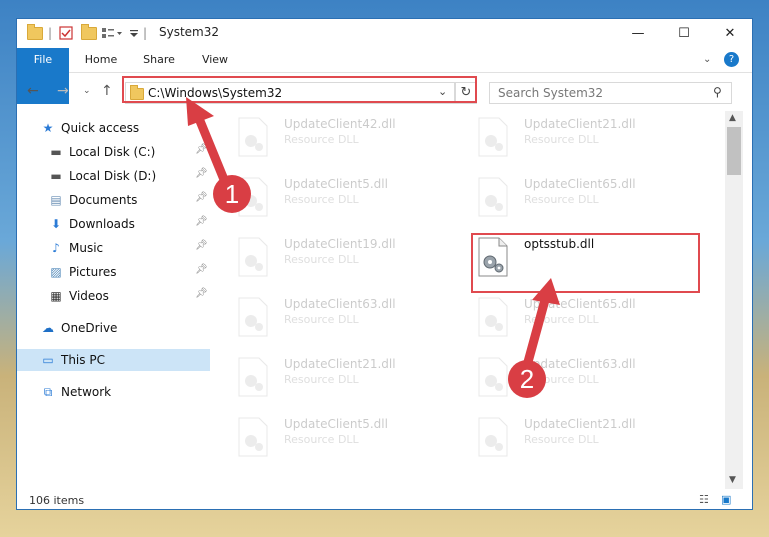 Image resolution: width=769 pixels, height=537 pixels. What do you see at coordinates (546, 291) in the screenshot?
I see `arrow-2-head` at bounding box center [546, 291].